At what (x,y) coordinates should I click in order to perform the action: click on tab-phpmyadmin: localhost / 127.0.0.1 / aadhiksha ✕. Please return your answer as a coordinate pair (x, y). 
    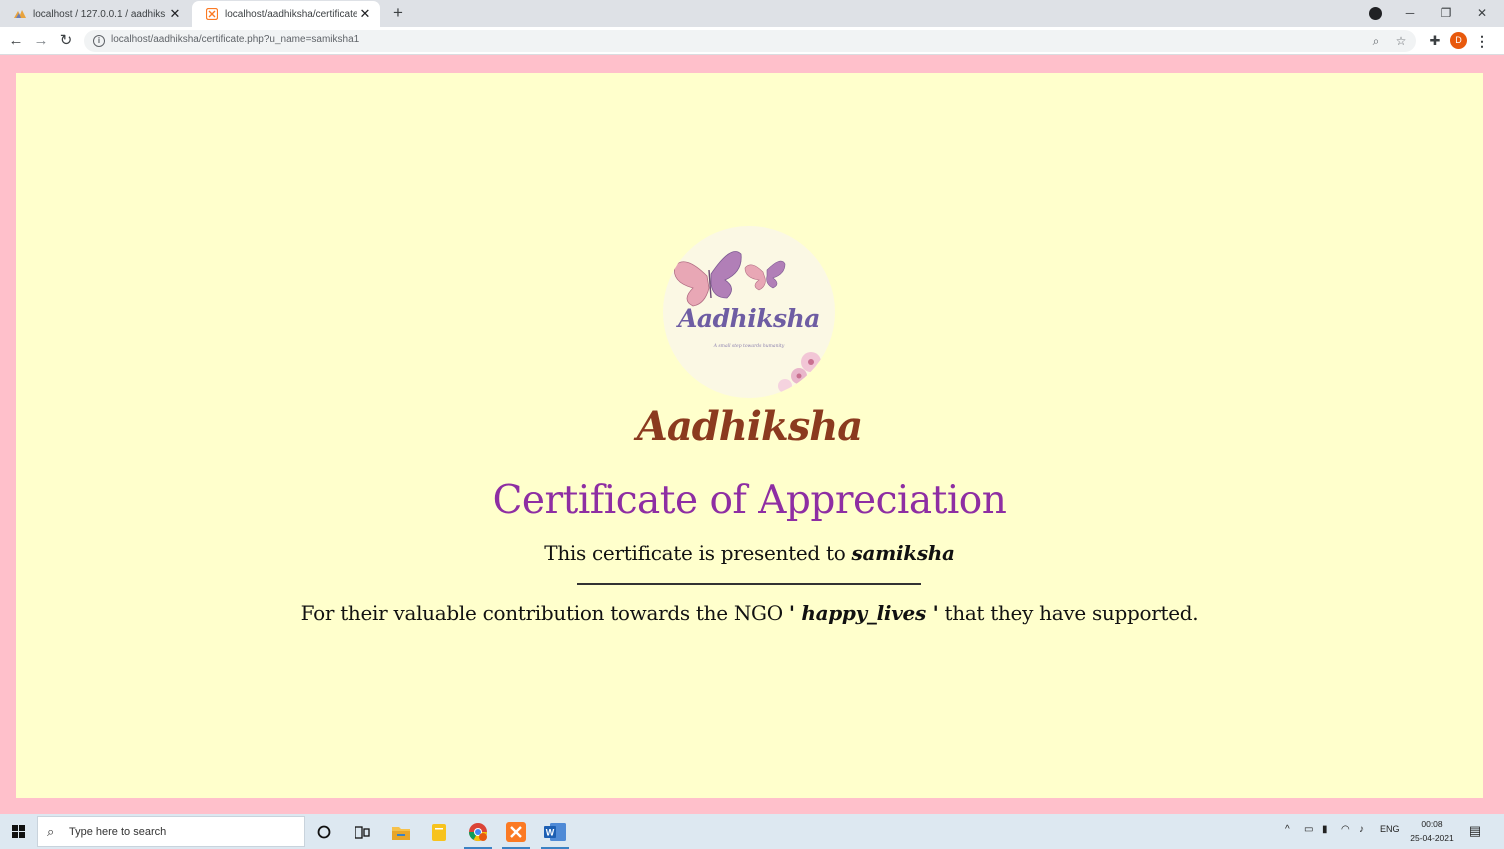
    Looking at the image, I should click on (95, 14).